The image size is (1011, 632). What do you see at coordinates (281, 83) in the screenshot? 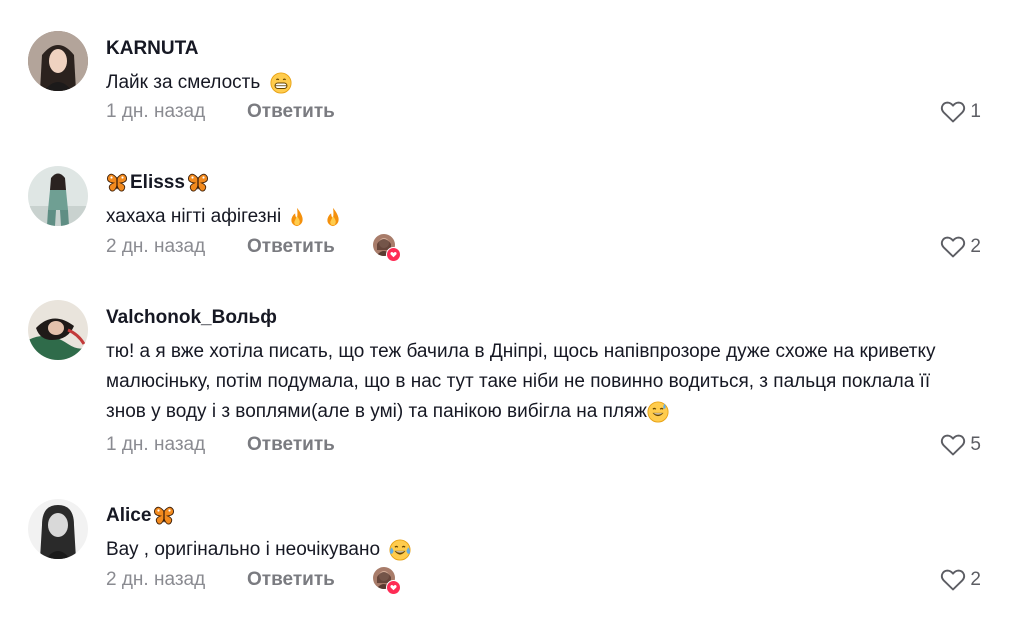
I see `grinning-face-emoji-icon` at bounding box center [281, 83].